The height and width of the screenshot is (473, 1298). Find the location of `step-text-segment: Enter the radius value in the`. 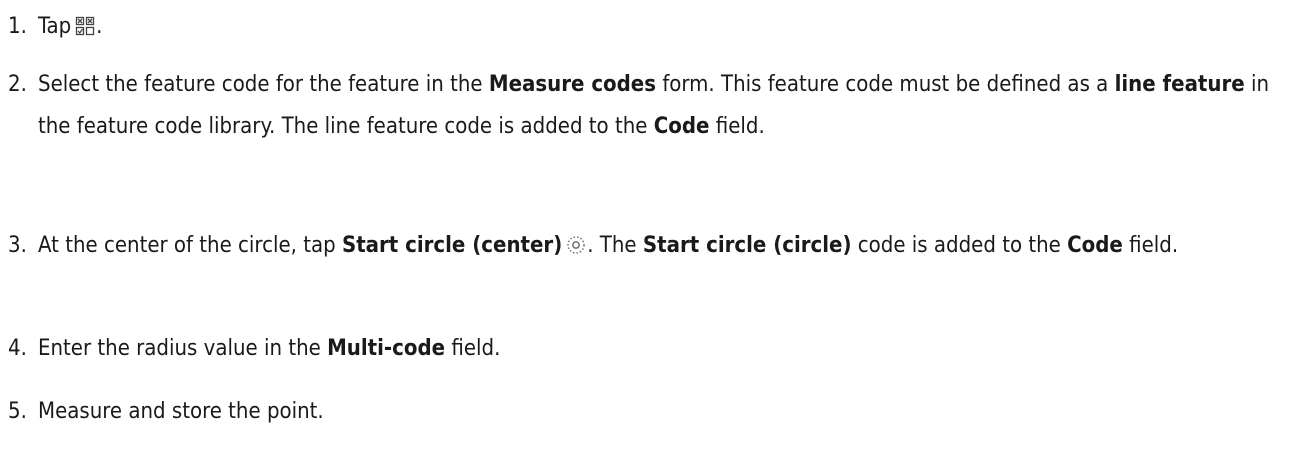

step-text-segment: Enter the radius value in the is located at coordinates (183, 348).